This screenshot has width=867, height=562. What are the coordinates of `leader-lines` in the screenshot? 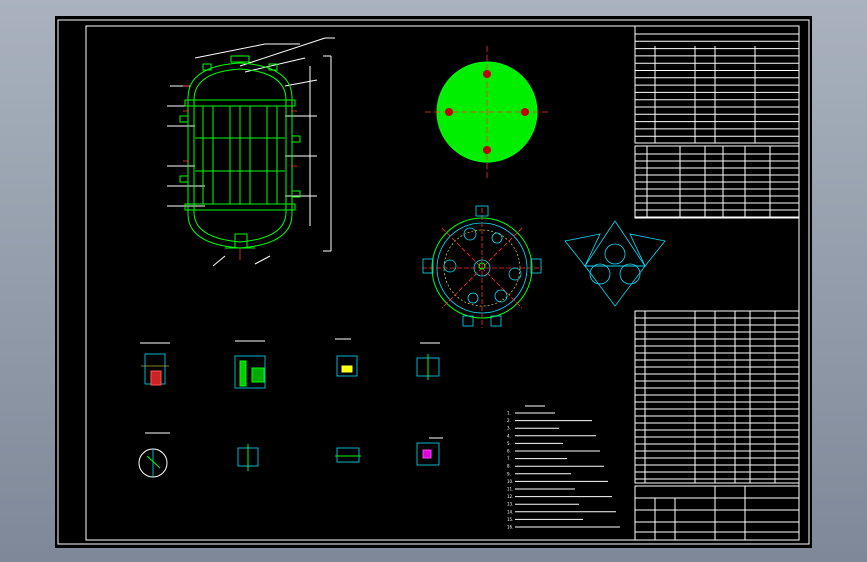 It's located at (251, 152).